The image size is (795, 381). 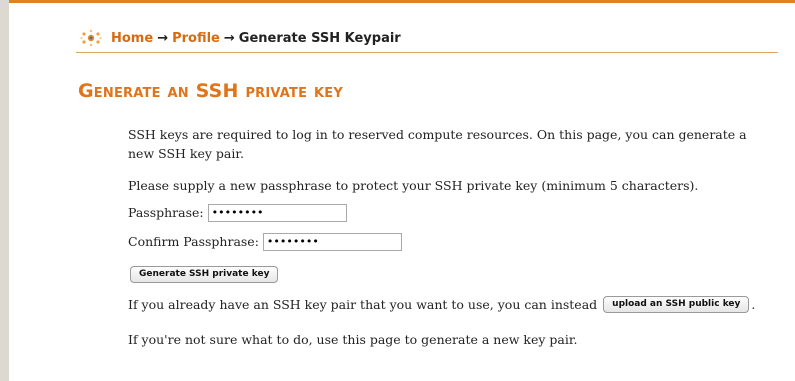 I want to click on breadcrumb-current: Generate SSH Keypair, so click(x=319, y=38).